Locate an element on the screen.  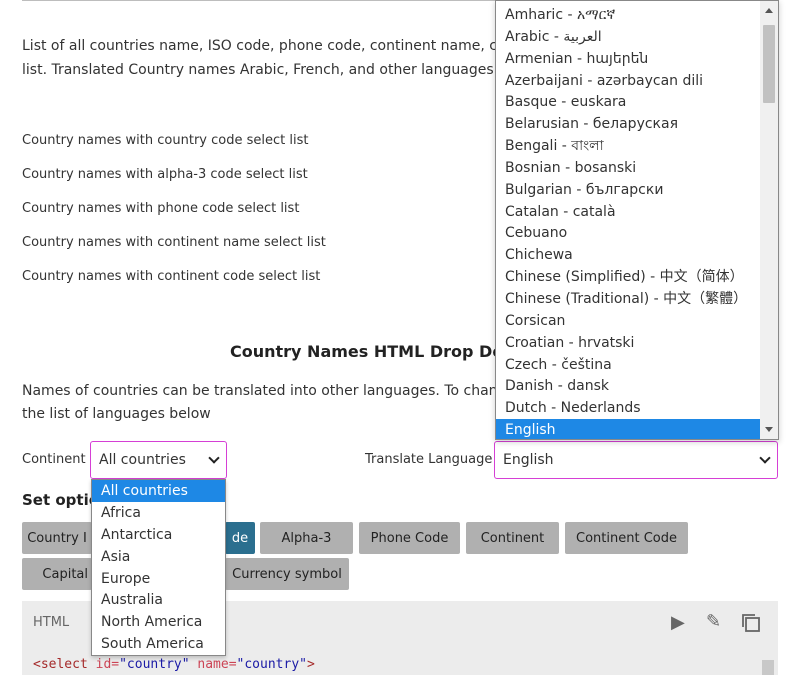
translate-language-label: Translate Language is located at coordinates (429, 459).